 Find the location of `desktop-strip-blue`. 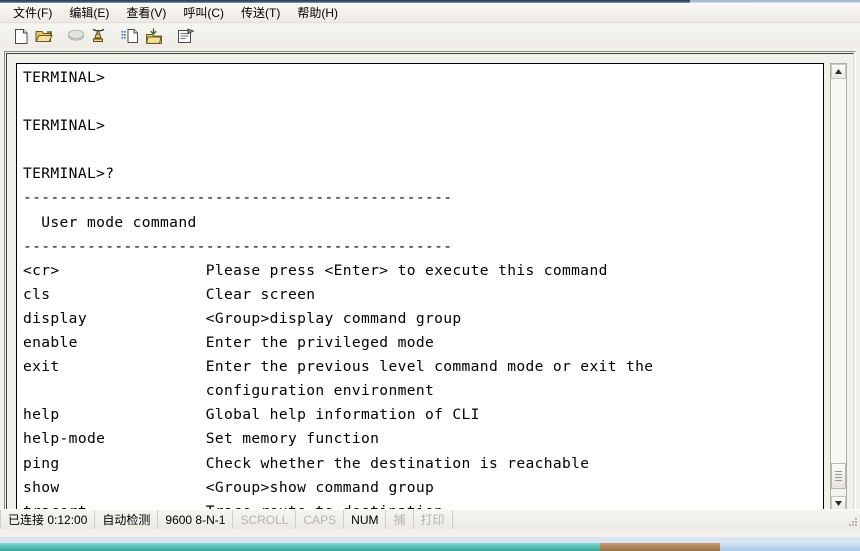

desktop-strip-blue is located at coordinates (790, 547).